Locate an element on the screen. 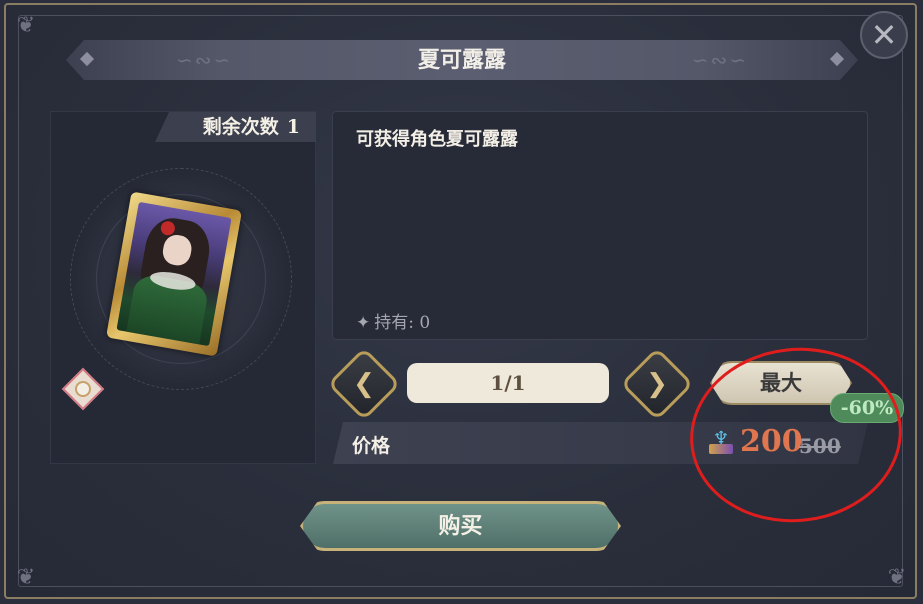 This screenshot has height=604, width=923. currency-book is located at coordinates (721, 449).